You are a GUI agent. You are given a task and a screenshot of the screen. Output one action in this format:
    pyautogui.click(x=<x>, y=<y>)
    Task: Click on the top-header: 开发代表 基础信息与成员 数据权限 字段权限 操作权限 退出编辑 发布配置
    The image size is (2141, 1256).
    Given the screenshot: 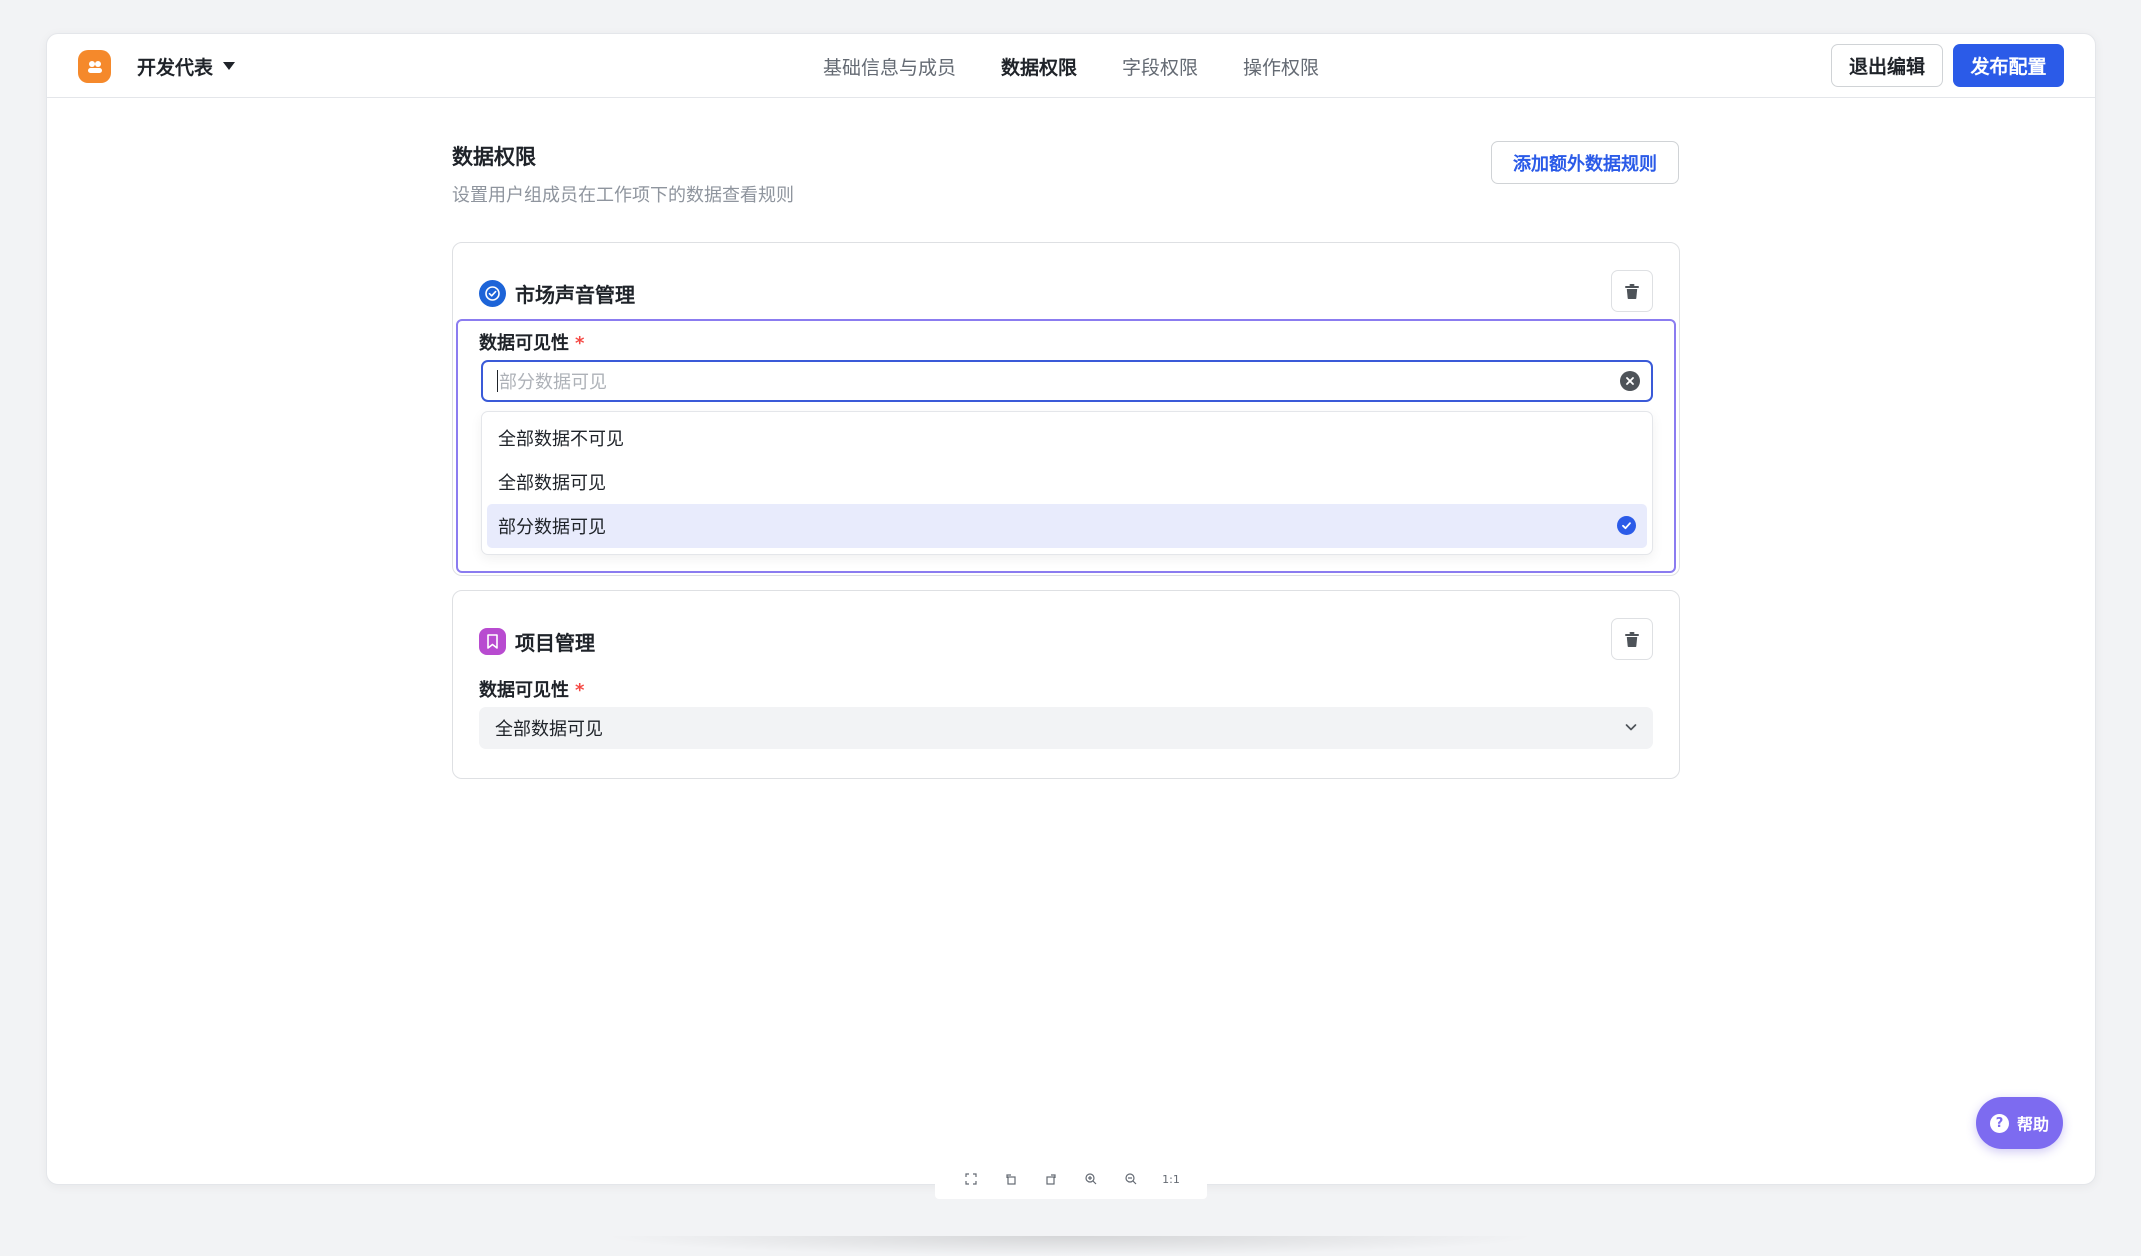 What is the action you would take?
    pyautogui.click(x=1071, y=66)
    